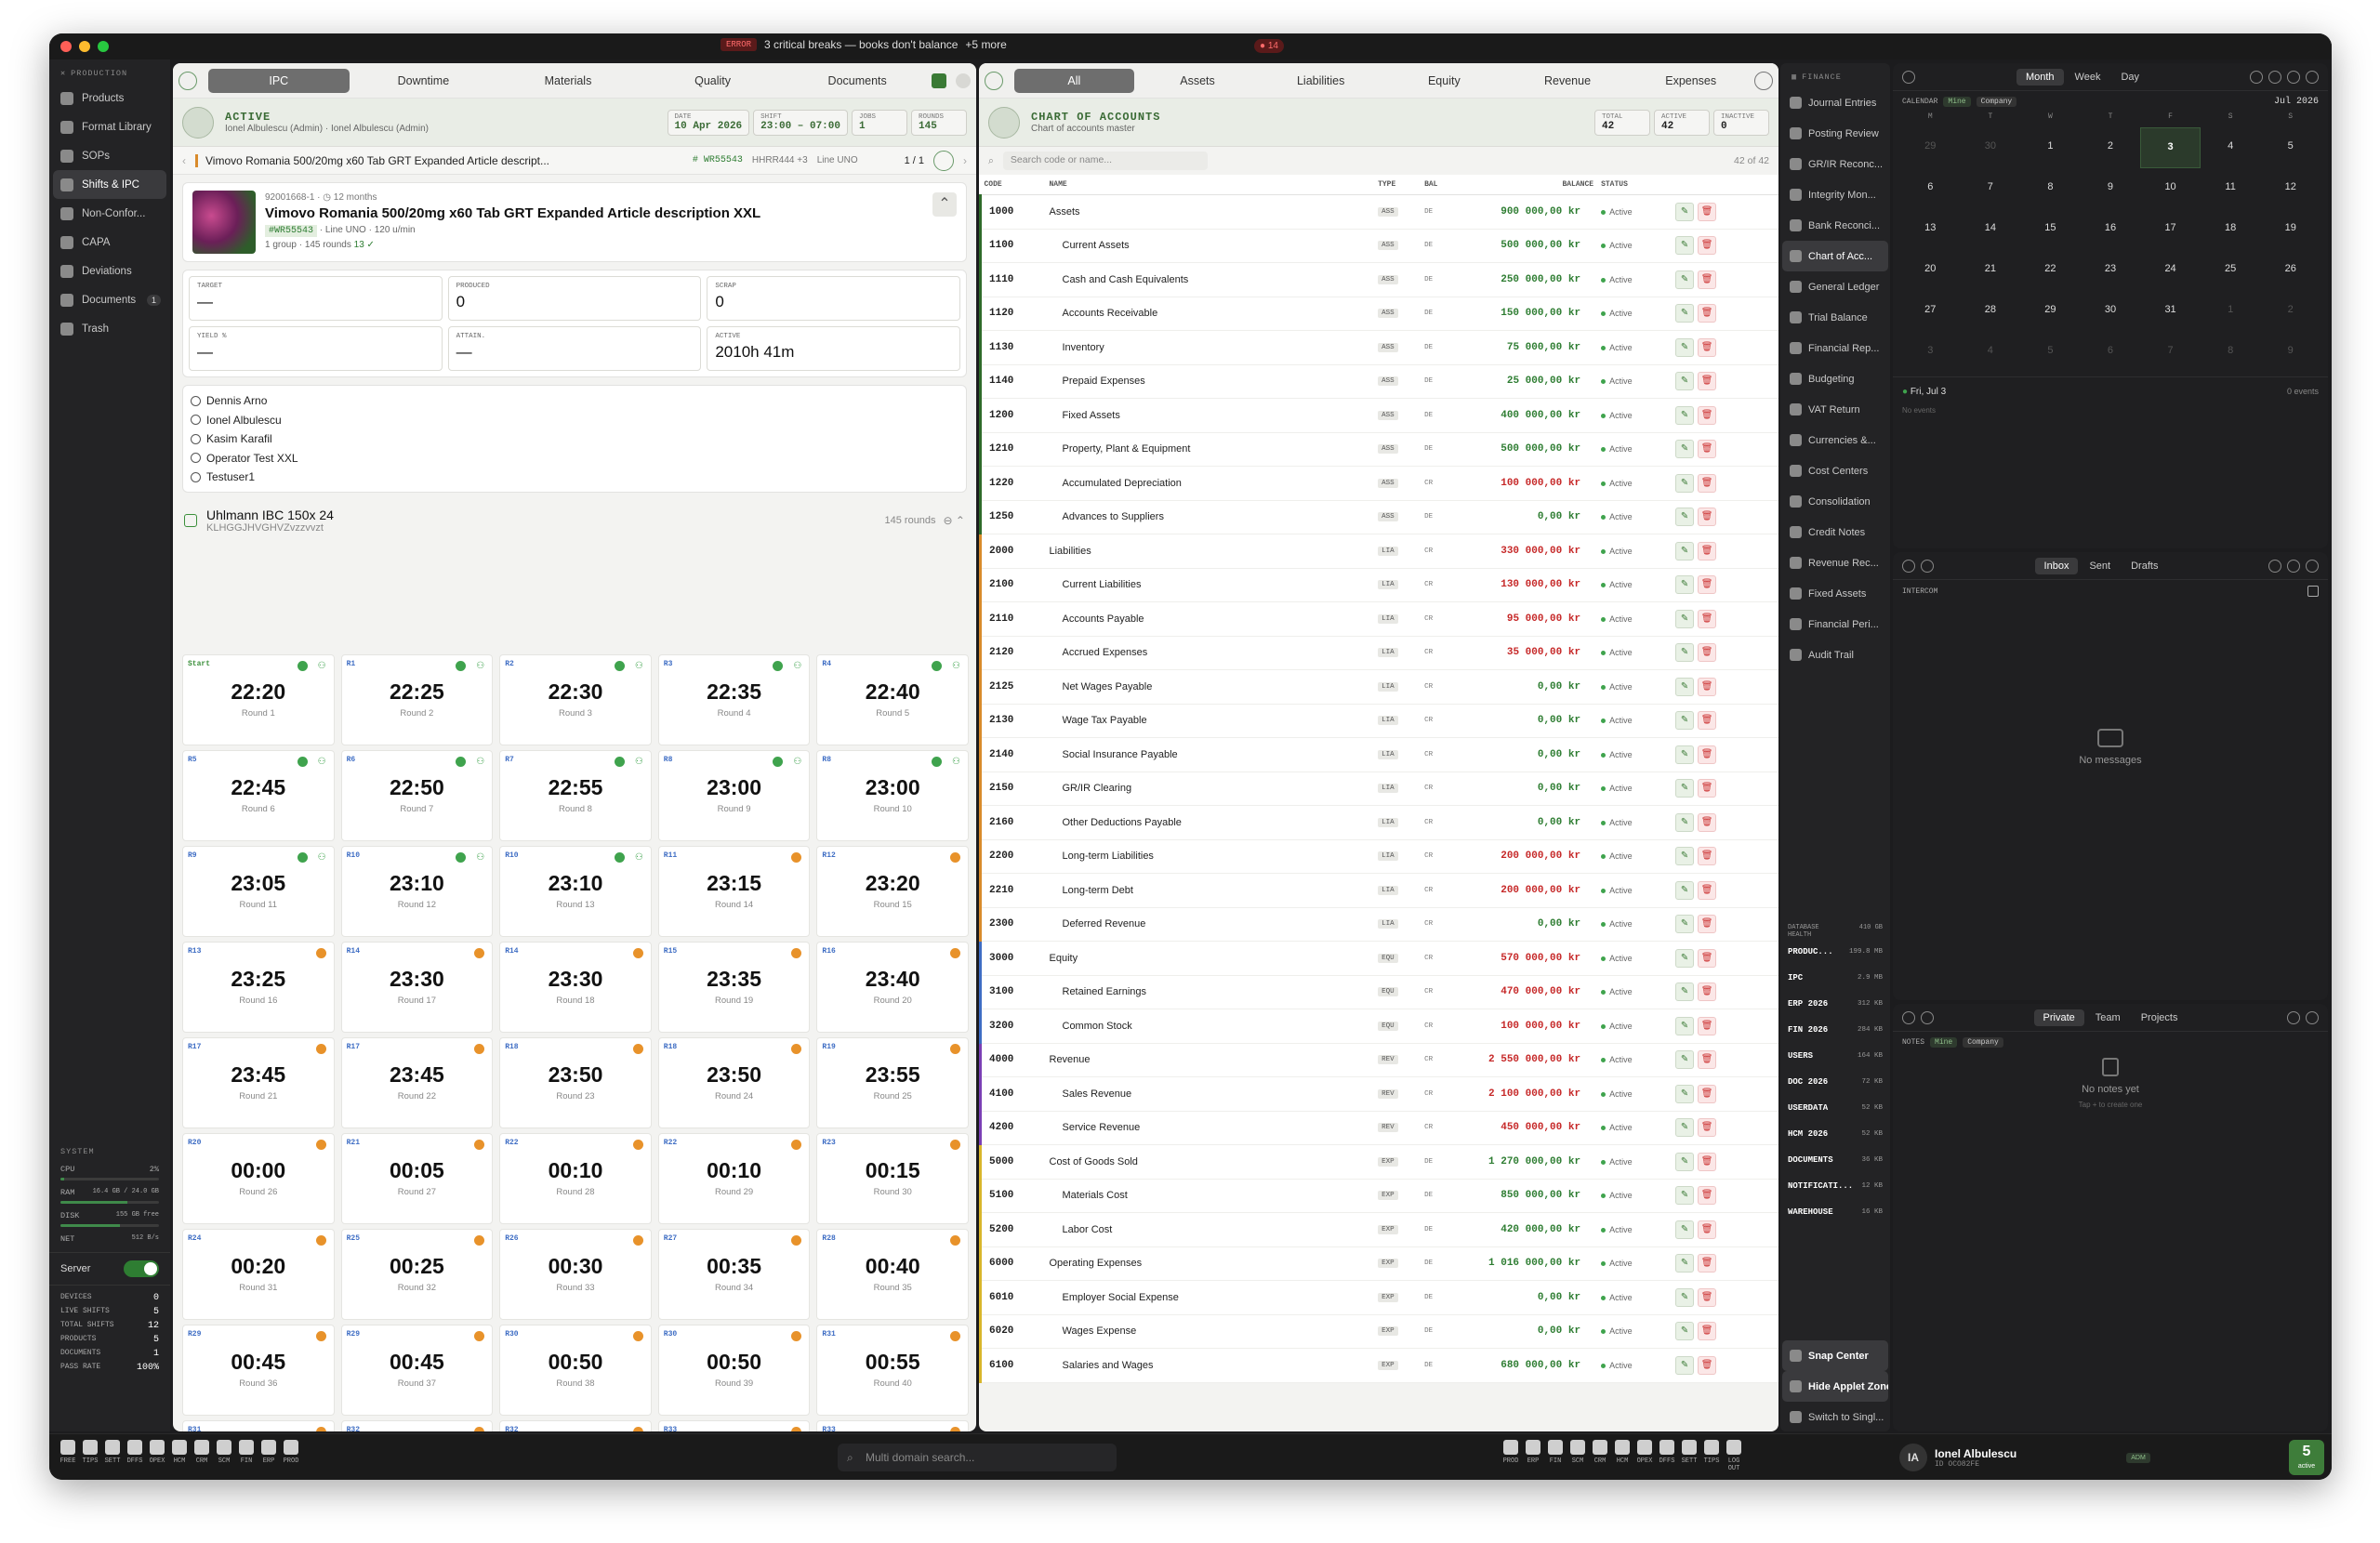 Image resolution: width=2380 pixels, height=1543 pixels. I want to click on prev-arrow-icon: ‹, so click(184, 160).